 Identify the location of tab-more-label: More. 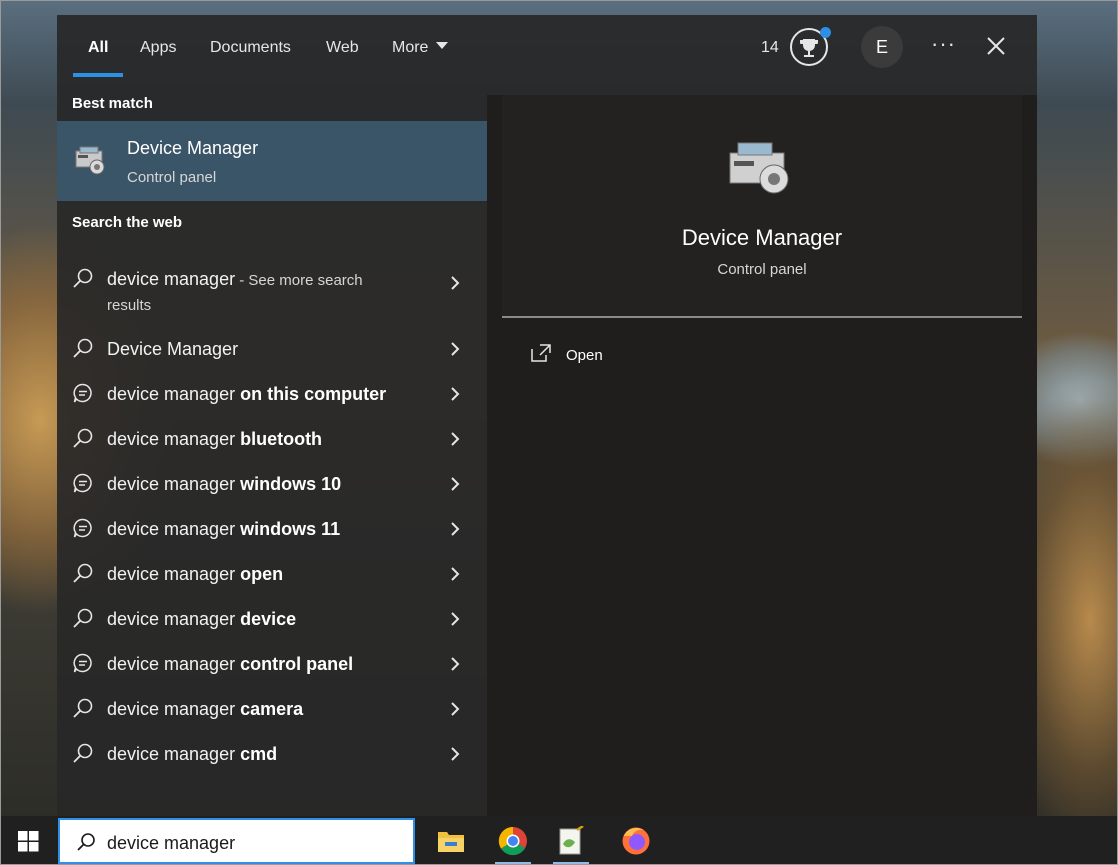
(410, 47).